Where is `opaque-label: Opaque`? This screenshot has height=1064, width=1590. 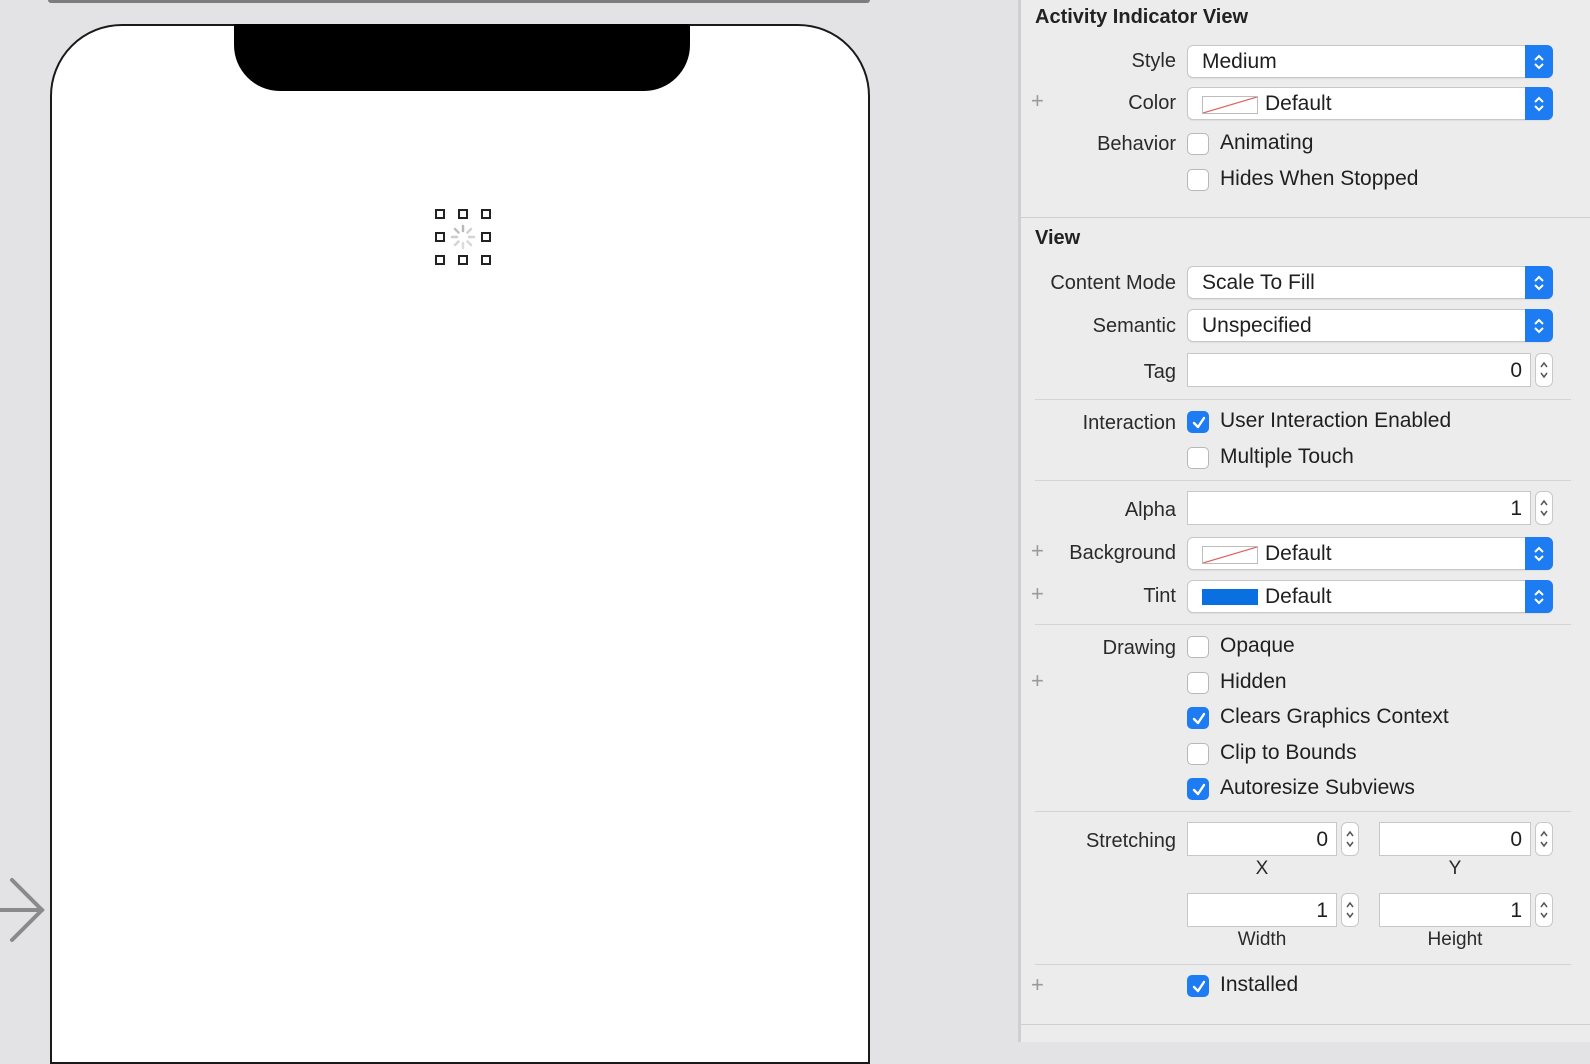 opaque-label: Opaque is located at coordinates (1257, 645).